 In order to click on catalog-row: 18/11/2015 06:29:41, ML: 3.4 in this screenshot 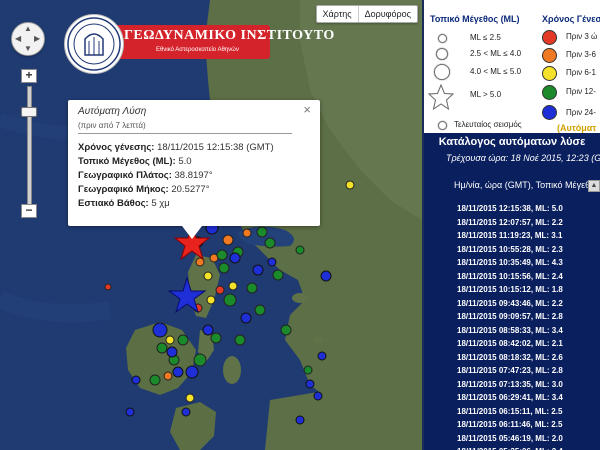, I will do `click(510, 397)`.